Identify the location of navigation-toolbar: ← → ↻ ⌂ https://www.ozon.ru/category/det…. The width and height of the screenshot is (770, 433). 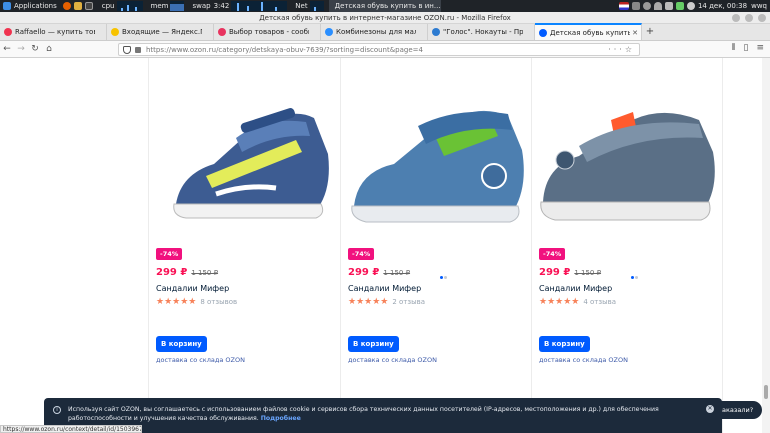
(385, 49).